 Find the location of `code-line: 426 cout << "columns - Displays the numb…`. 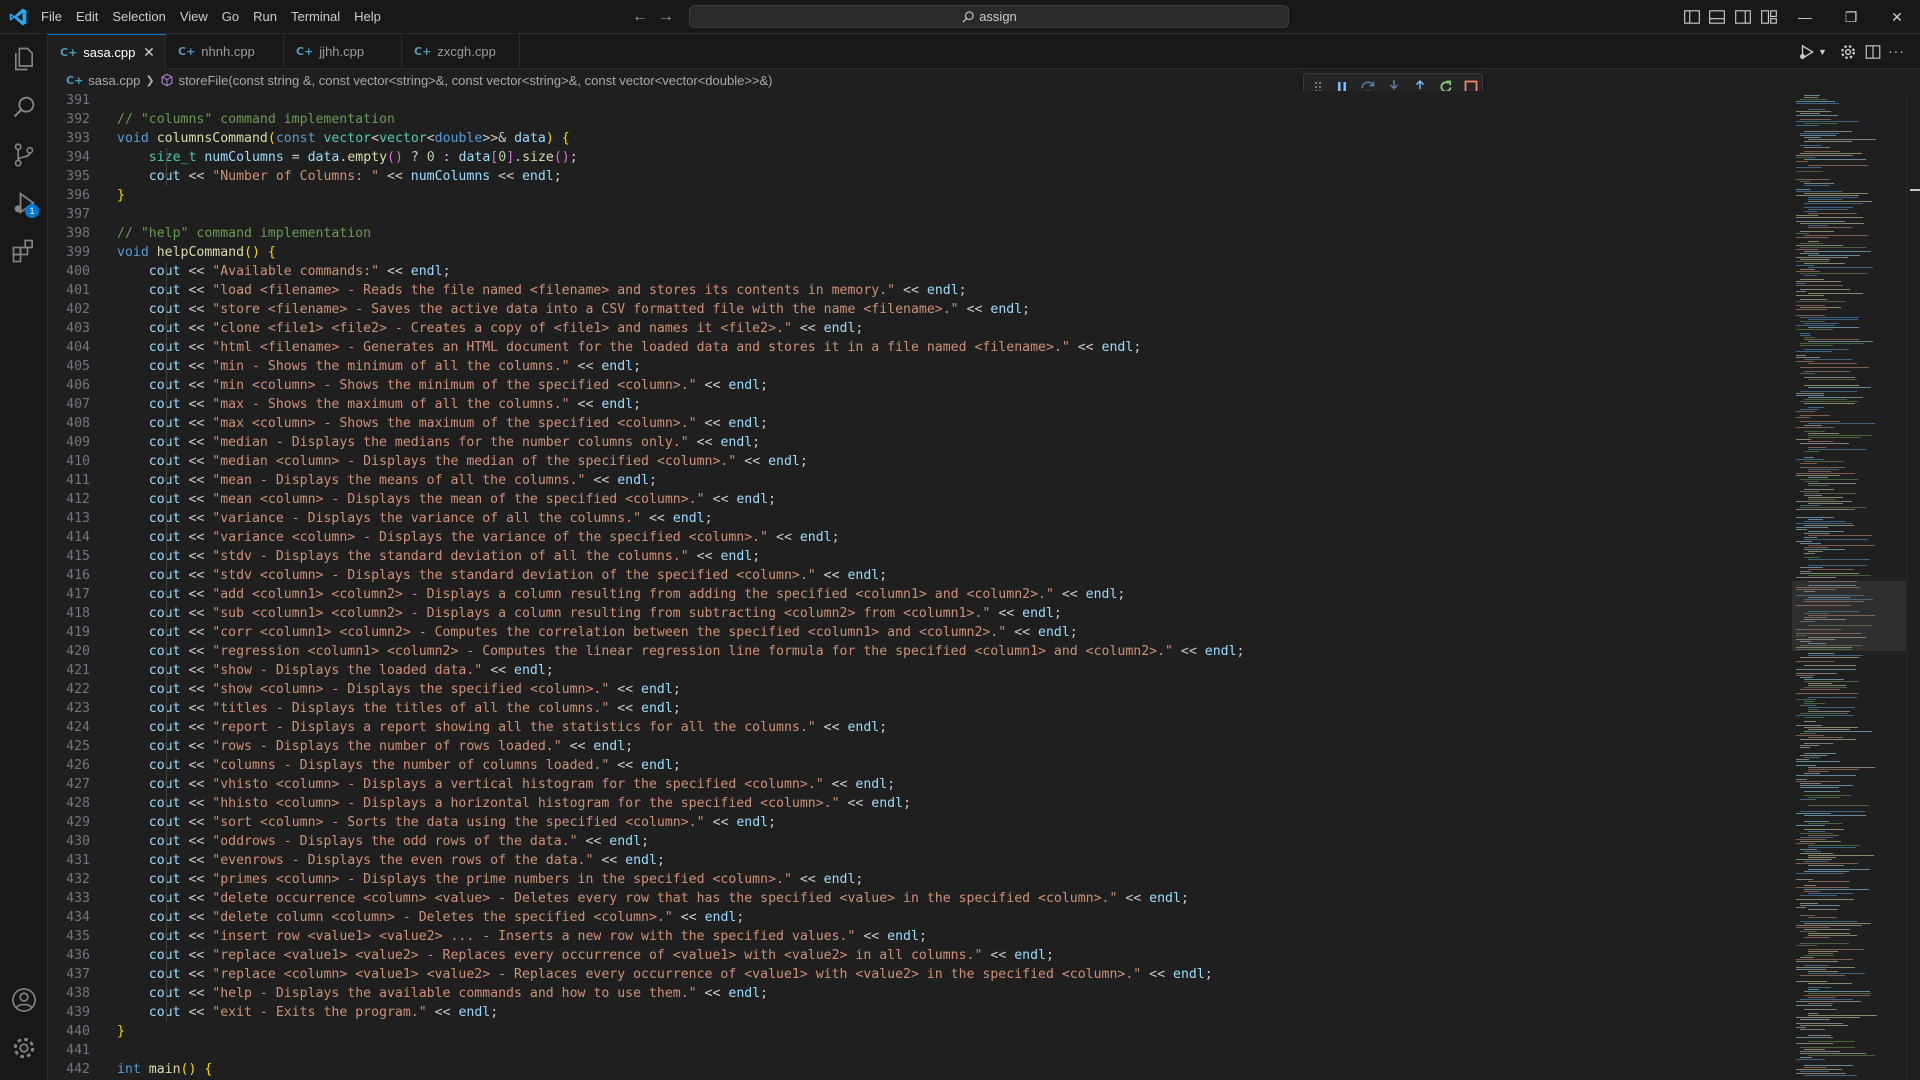

code-line: 426 cout << "columns - Displays the numb… is located at coordinates (364, 765).